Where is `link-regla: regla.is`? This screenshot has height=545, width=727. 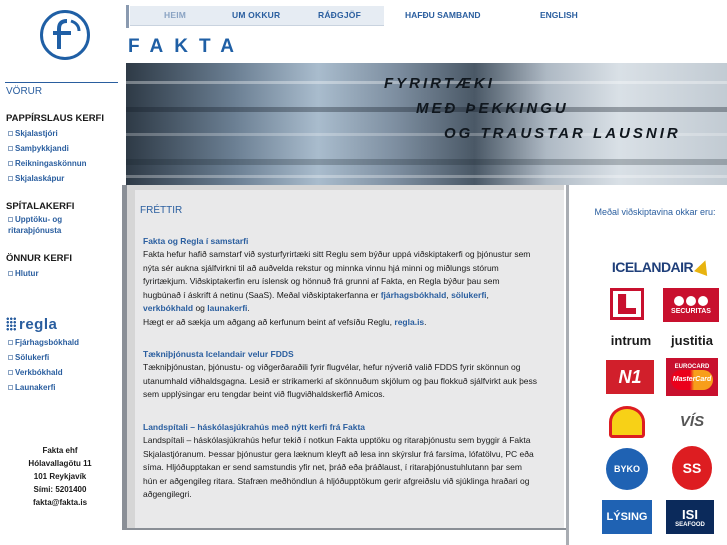 link-regla: regla.is is located at coordinates (409, 322).